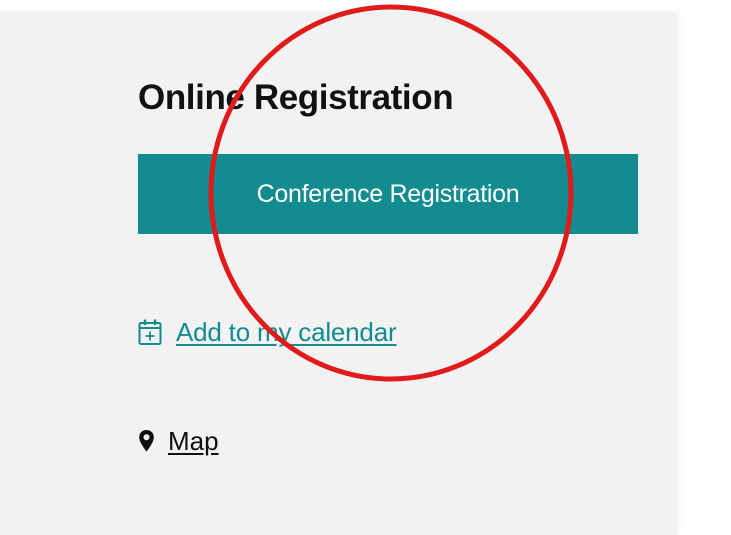  Describe the element at coordinates (146, 441) in the screenshot. I see `map-pin-icon` at that location.